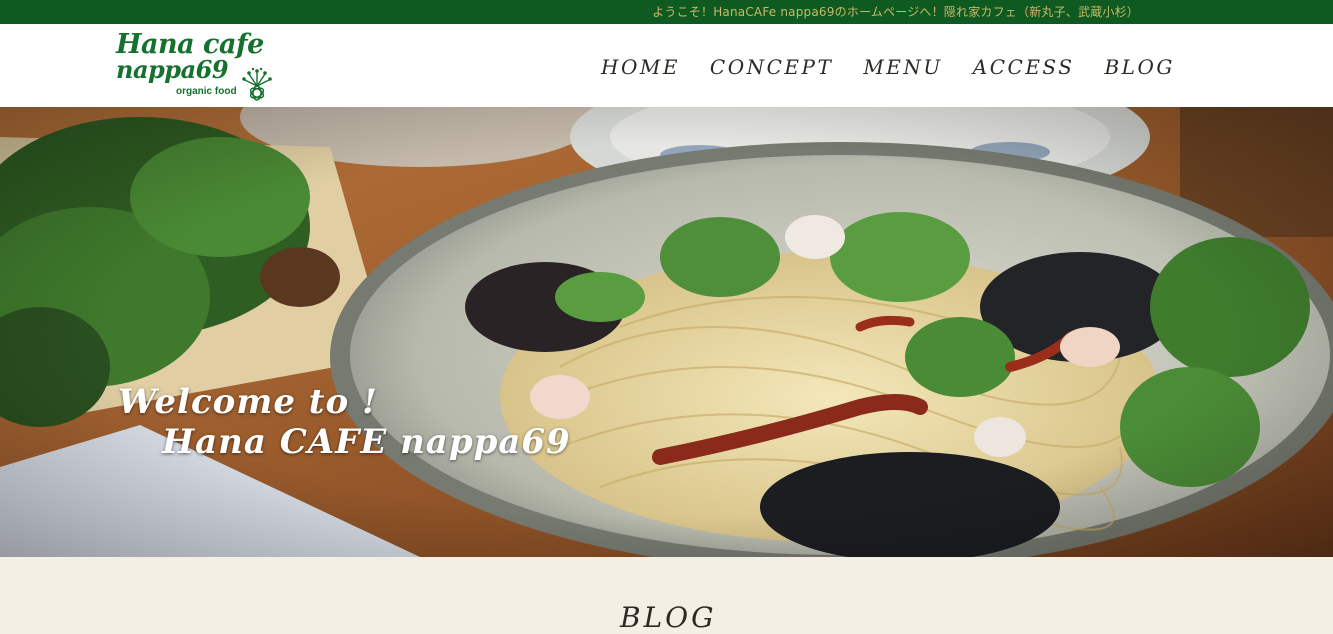 The image size is (1333, 634). What do you see at coordinates (257, 84) in the screenshot?
I see `flower-icon` at bounding box center [257, 84].